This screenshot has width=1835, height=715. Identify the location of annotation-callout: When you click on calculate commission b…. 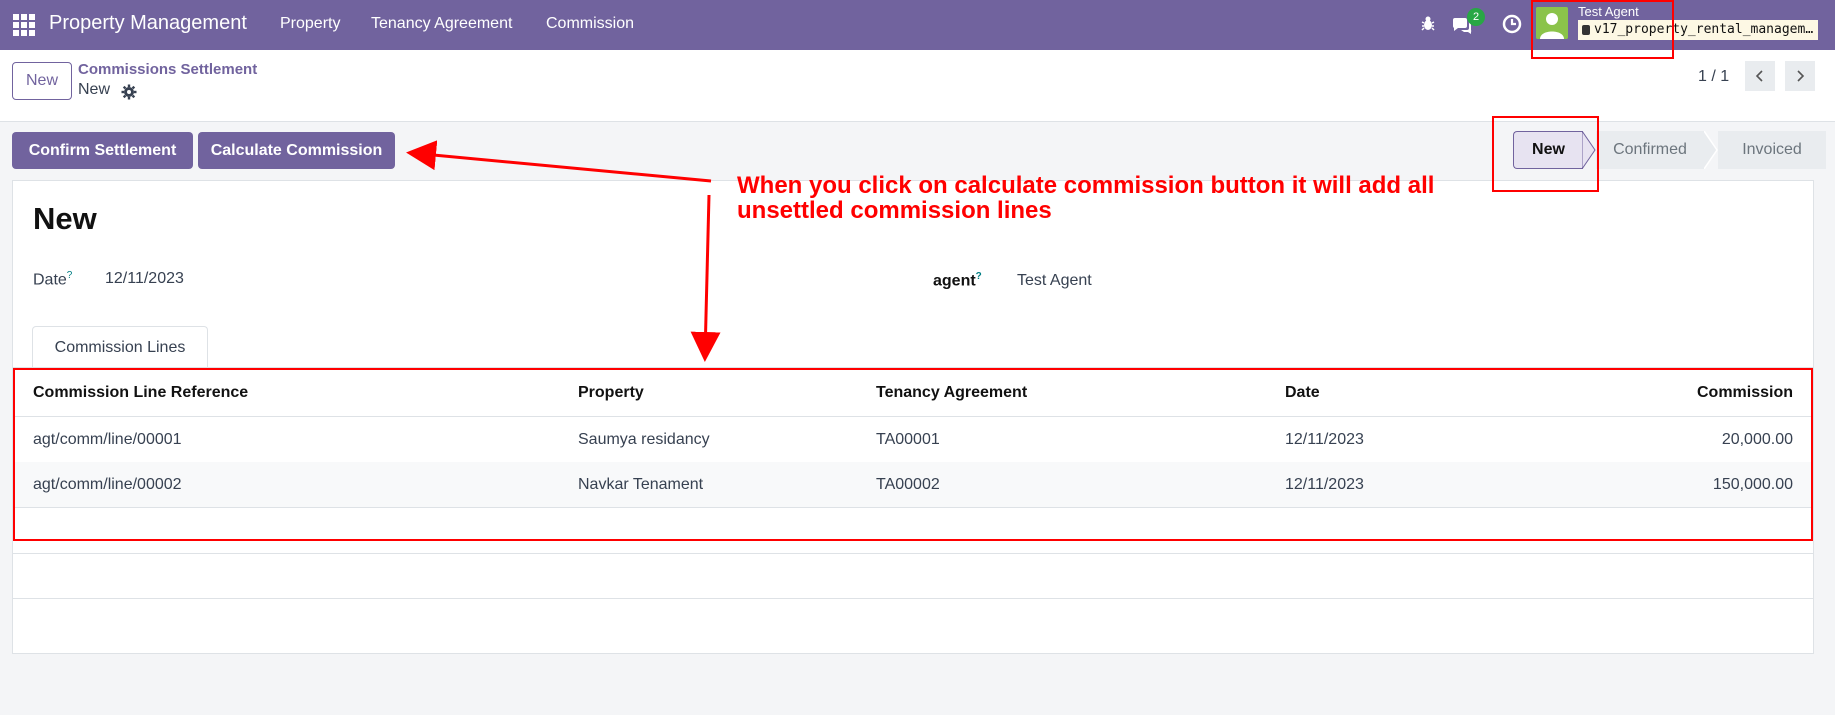
(1086, 198).